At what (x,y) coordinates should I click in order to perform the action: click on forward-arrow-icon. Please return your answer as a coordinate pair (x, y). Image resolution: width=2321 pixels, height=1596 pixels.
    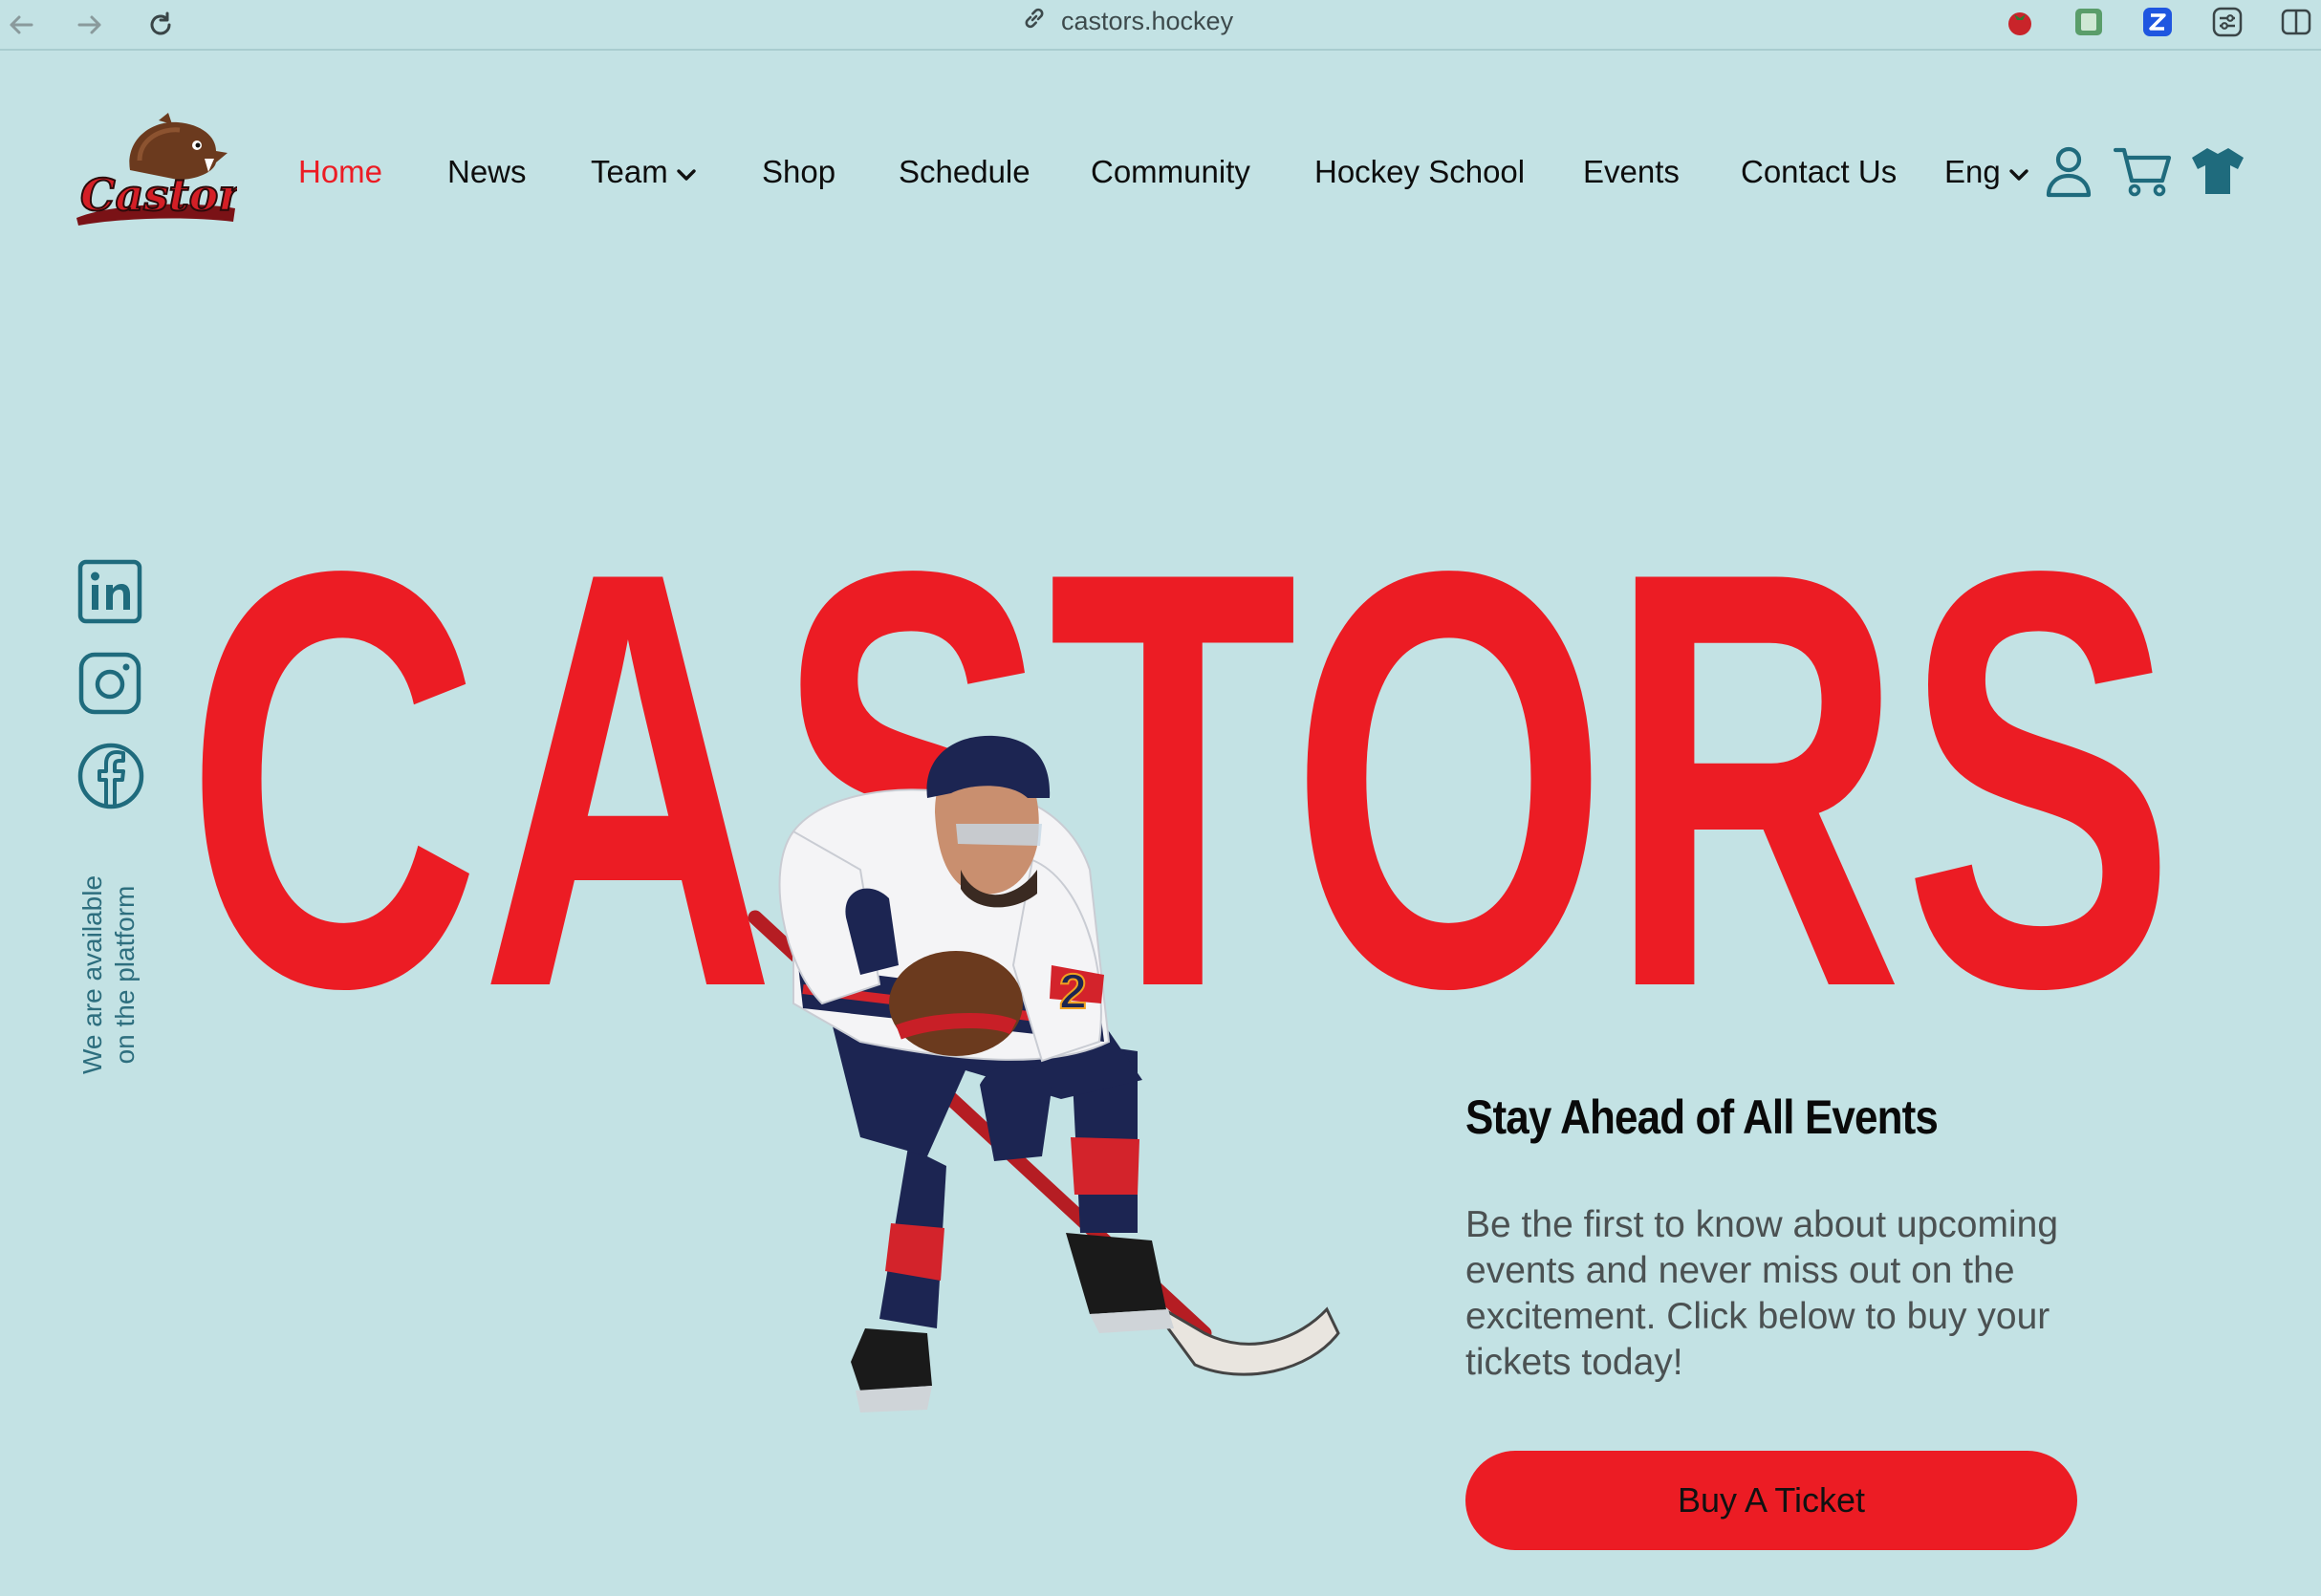
    Looking at the image, I should click on (90, 25).